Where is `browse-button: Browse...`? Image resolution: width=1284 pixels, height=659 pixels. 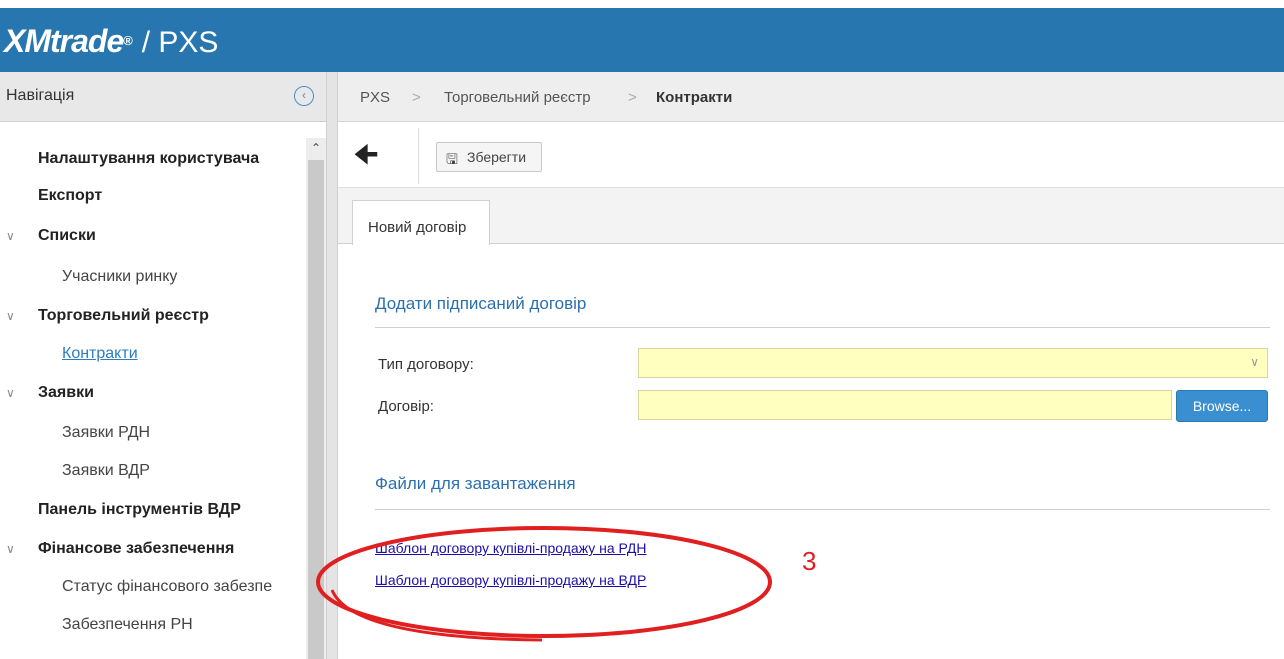
browse-button: Browse... is located at coordinates (1222, 406).